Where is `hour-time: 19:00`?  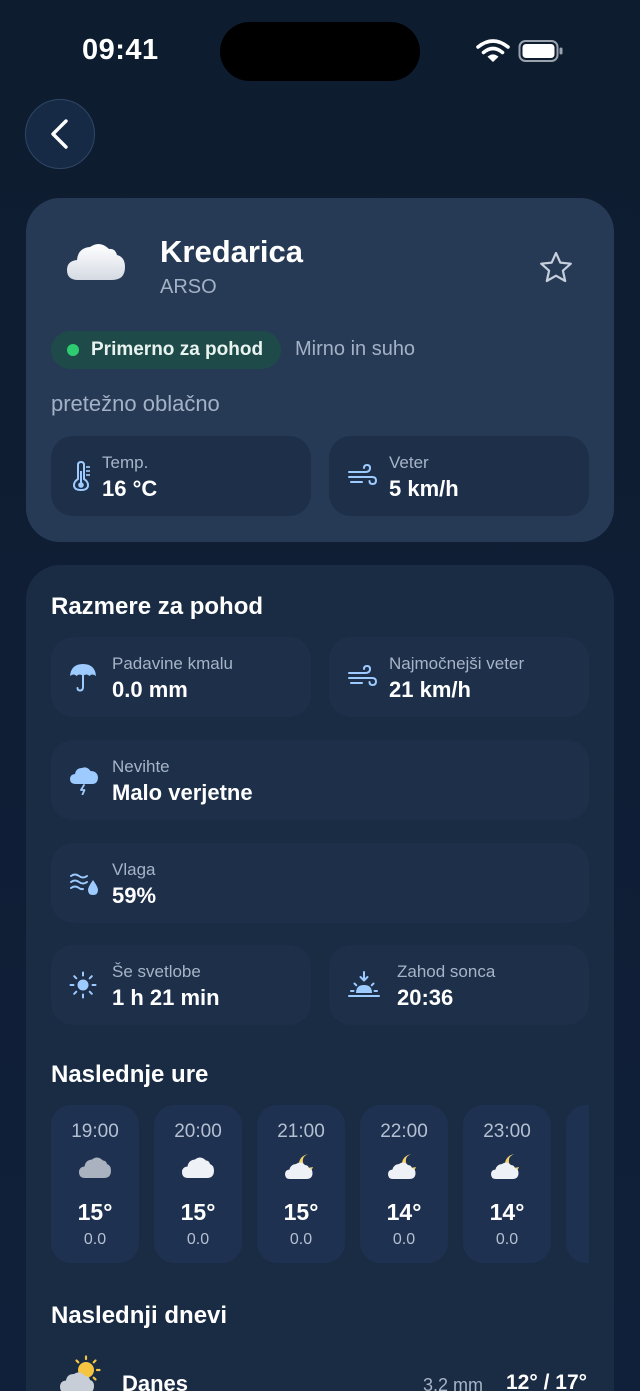 hour-time: 19:00 is located at coordinates (95, 1131).